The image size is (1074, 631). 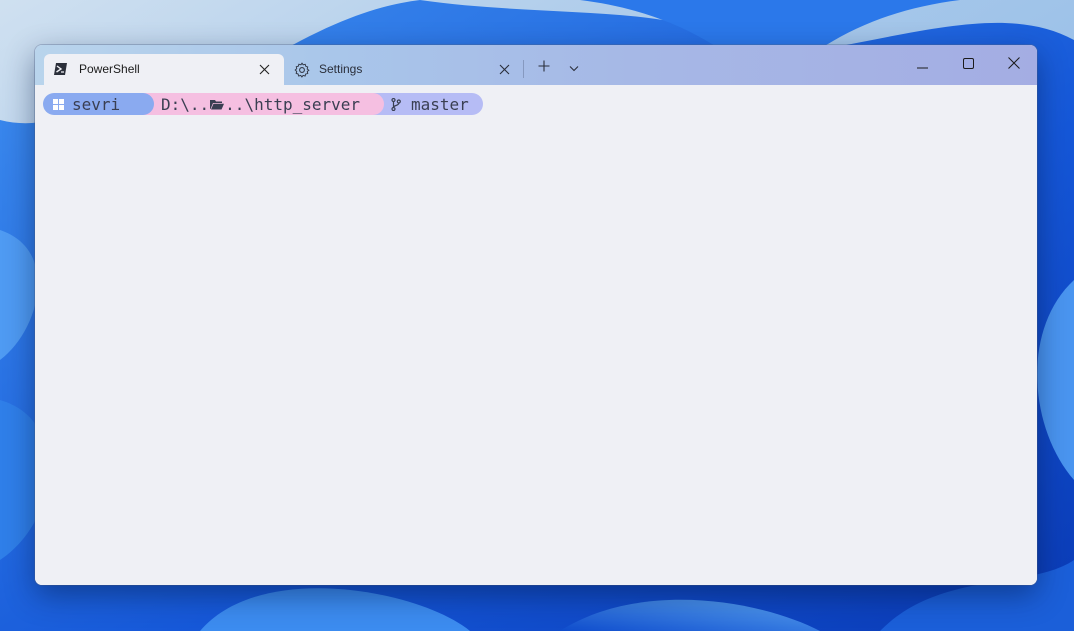 What do you see at coordinates (404, 69) in the screenshot?
I see `tab-settings: Settings` at bounding box center [404, 69].